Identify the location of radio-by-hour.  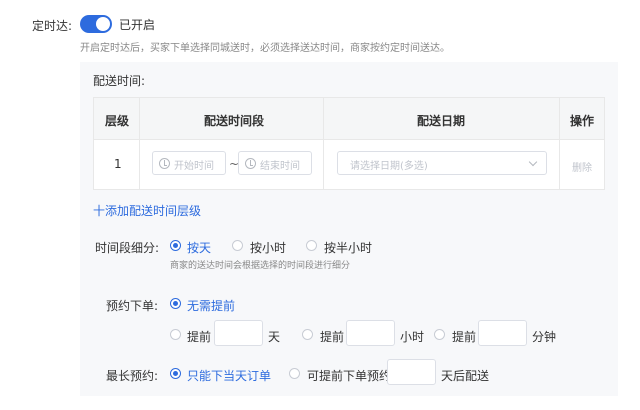
(237, 245).